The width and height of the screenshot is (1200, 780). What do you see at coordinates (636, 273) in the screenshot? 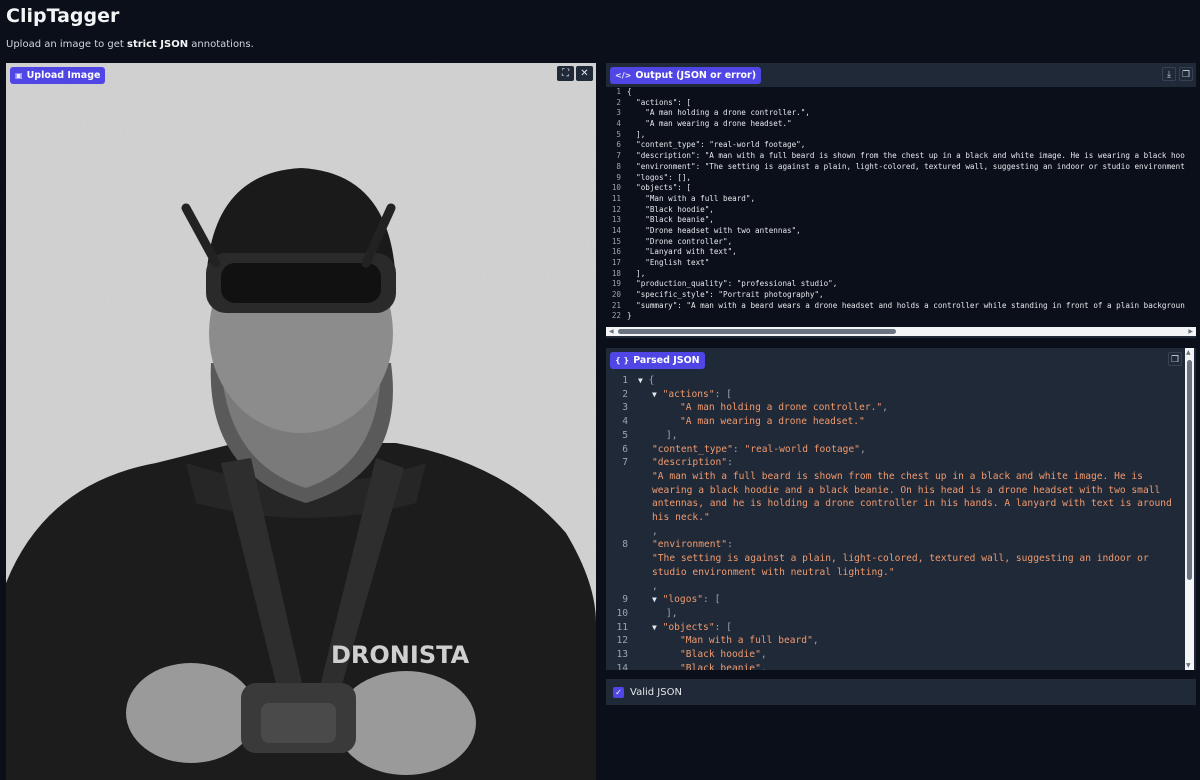
I see `code-text: ],` at bounding box center [636, 273].